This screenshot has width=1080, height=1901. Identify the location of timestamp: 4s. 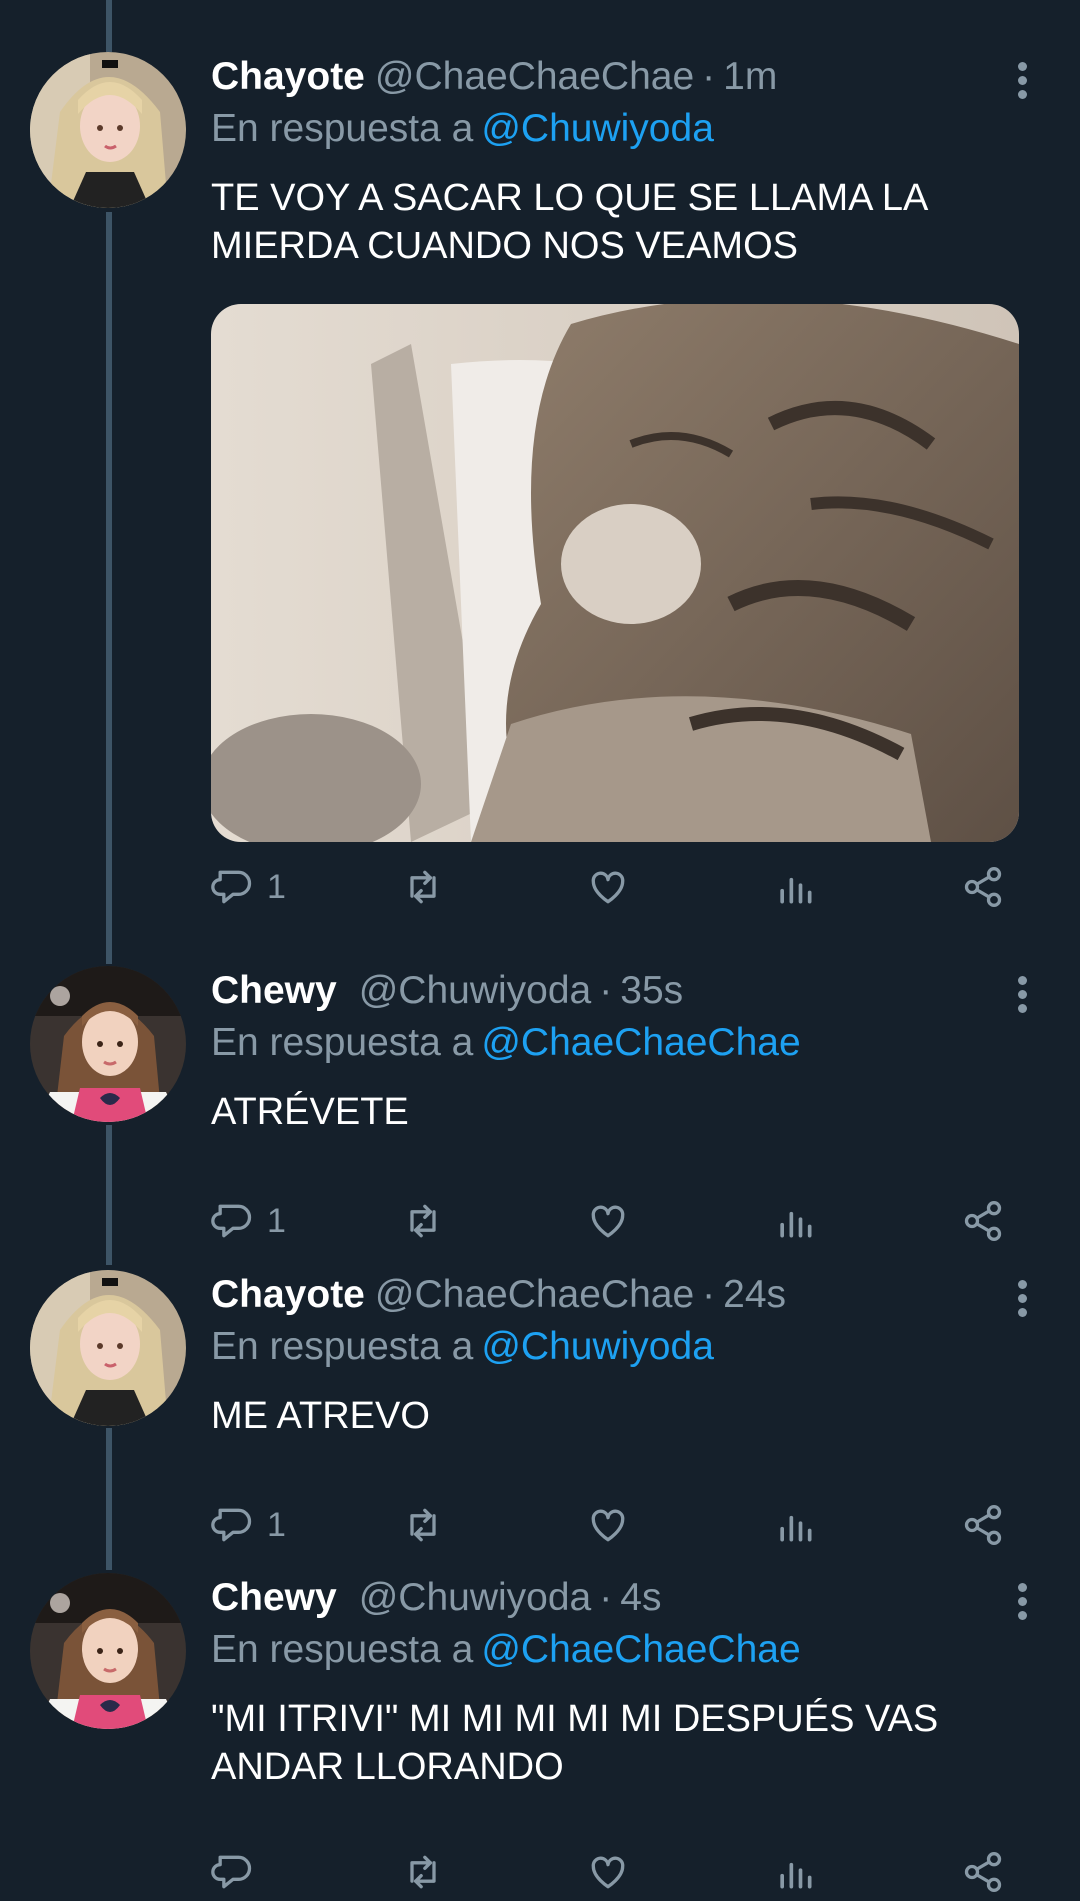
(640, 1597).